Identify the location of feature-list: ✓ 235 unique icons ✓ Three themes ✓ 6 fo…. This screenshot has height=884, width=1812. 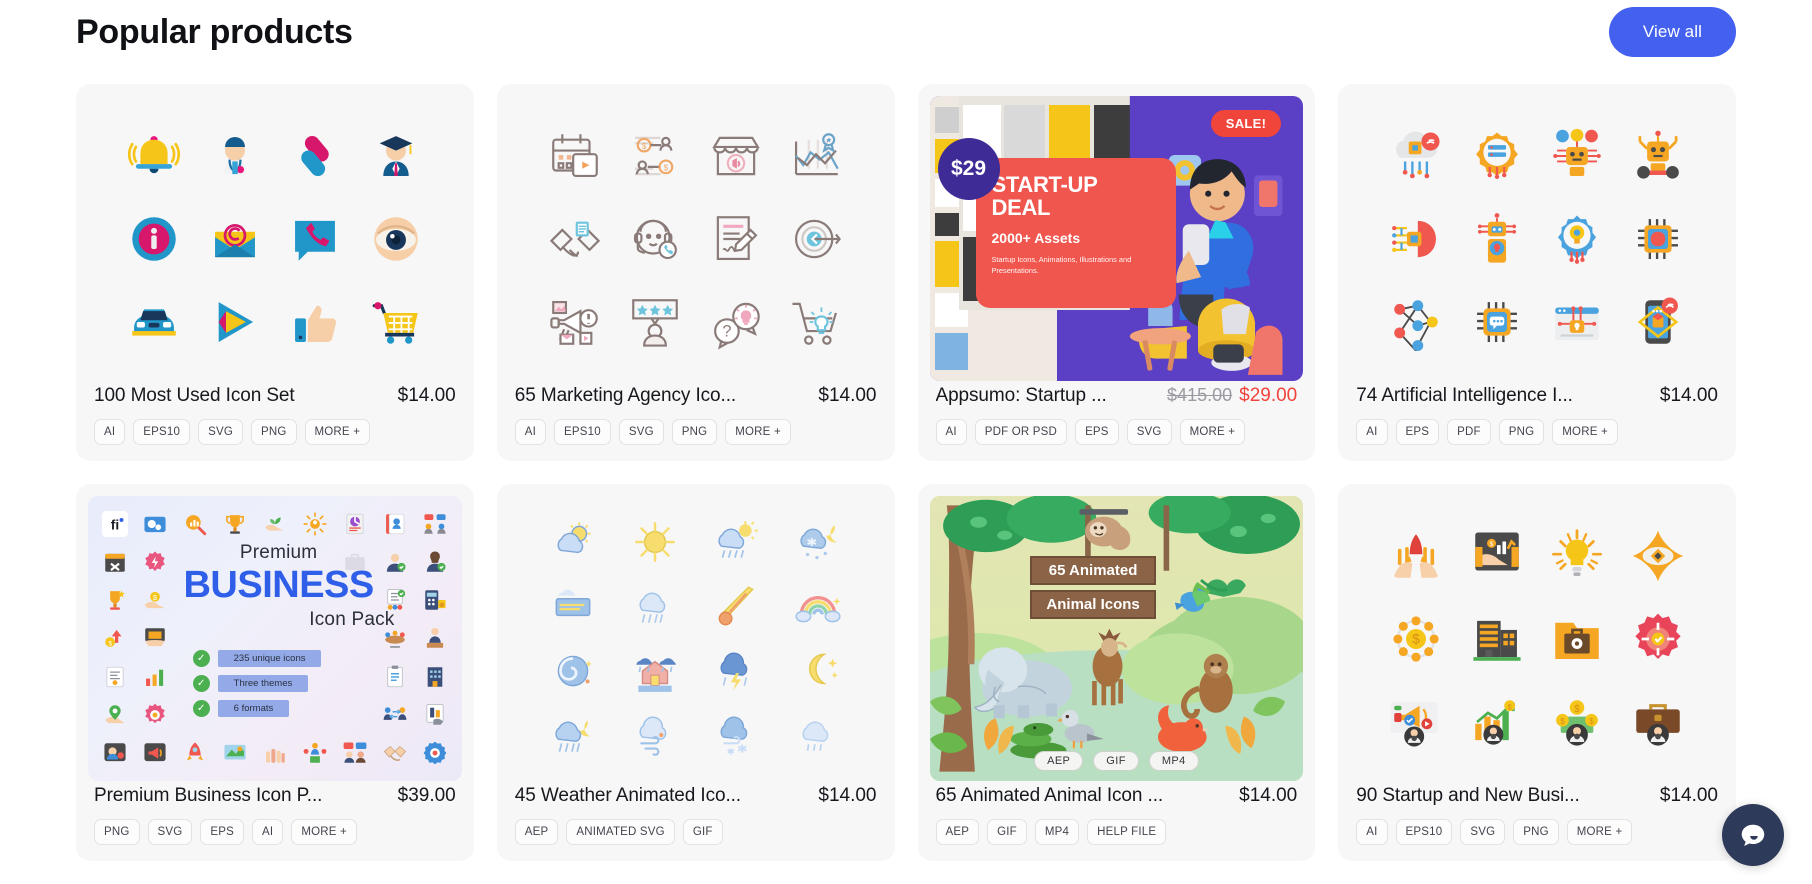
(257, 687).